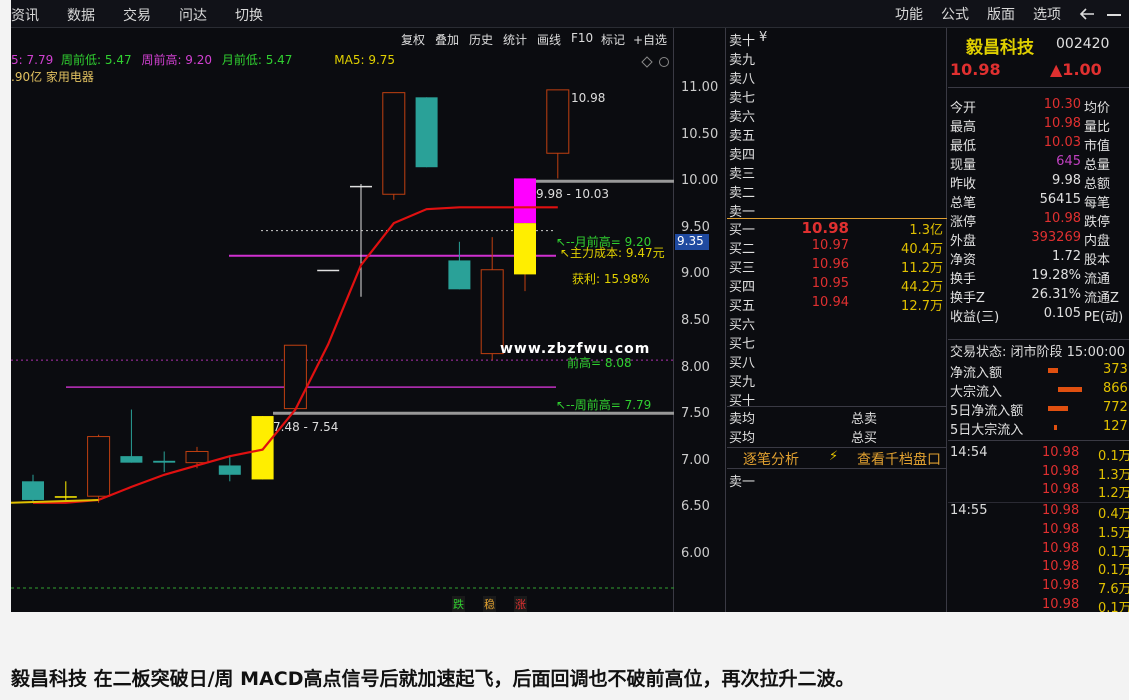 The width and height of the screenshot is (1129, 700). I want to click on tool-overlay: 叠加, so click(447, 39).